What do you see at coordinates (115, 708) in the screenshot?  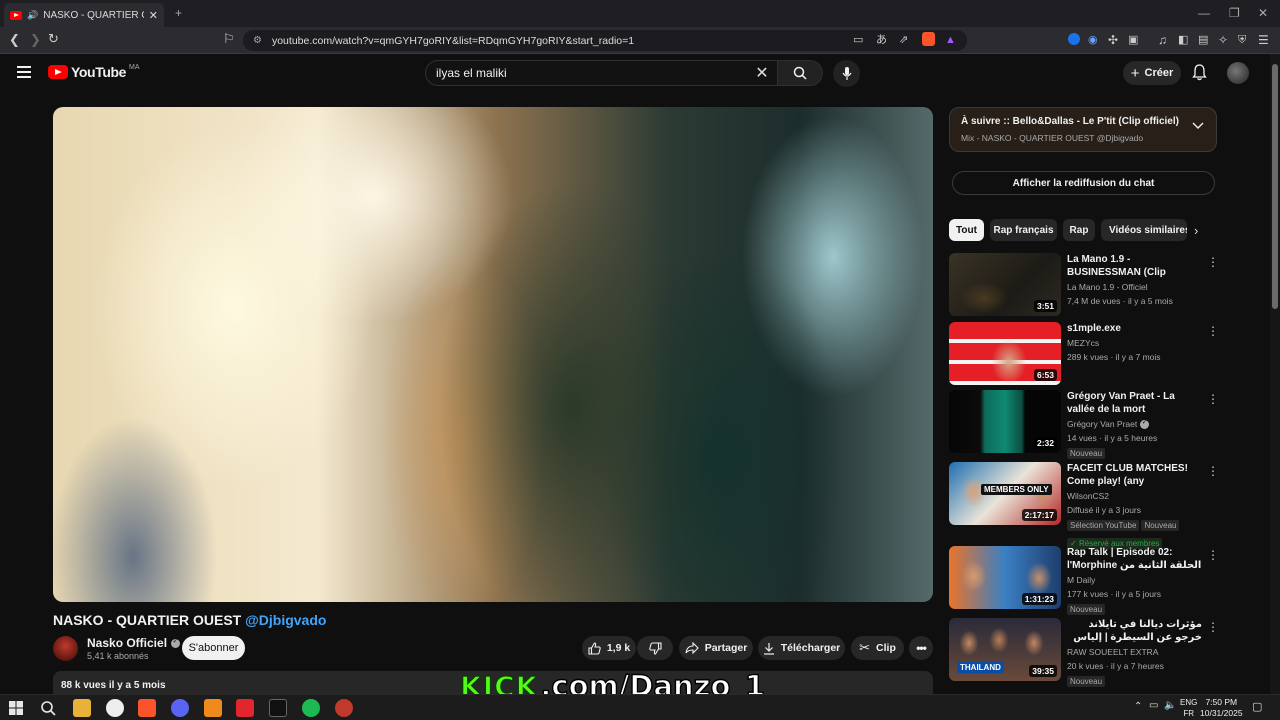 I see `obs-icon` at bounding box center [115, 708].